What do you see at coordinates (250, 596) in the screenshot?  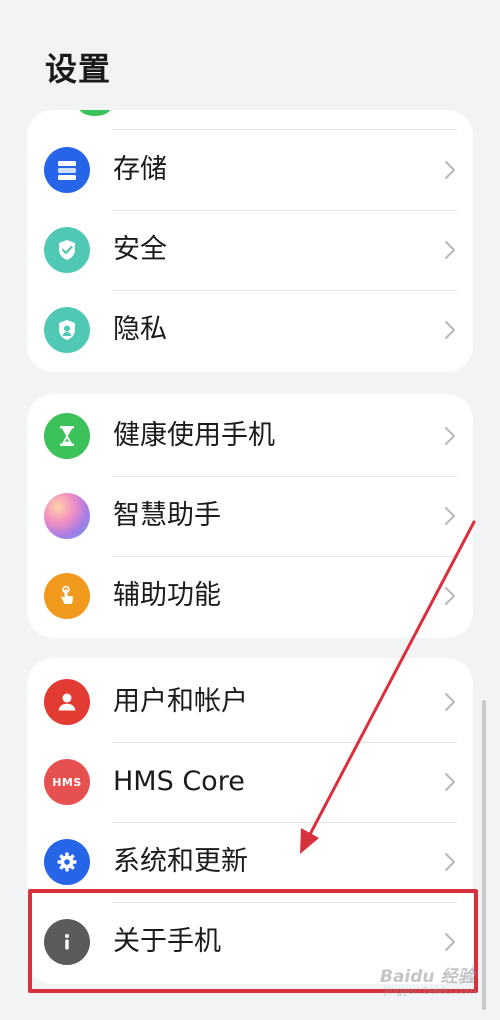 I see `settings-item-accessibility: 辅助功能` at bounding box center [250, 596].